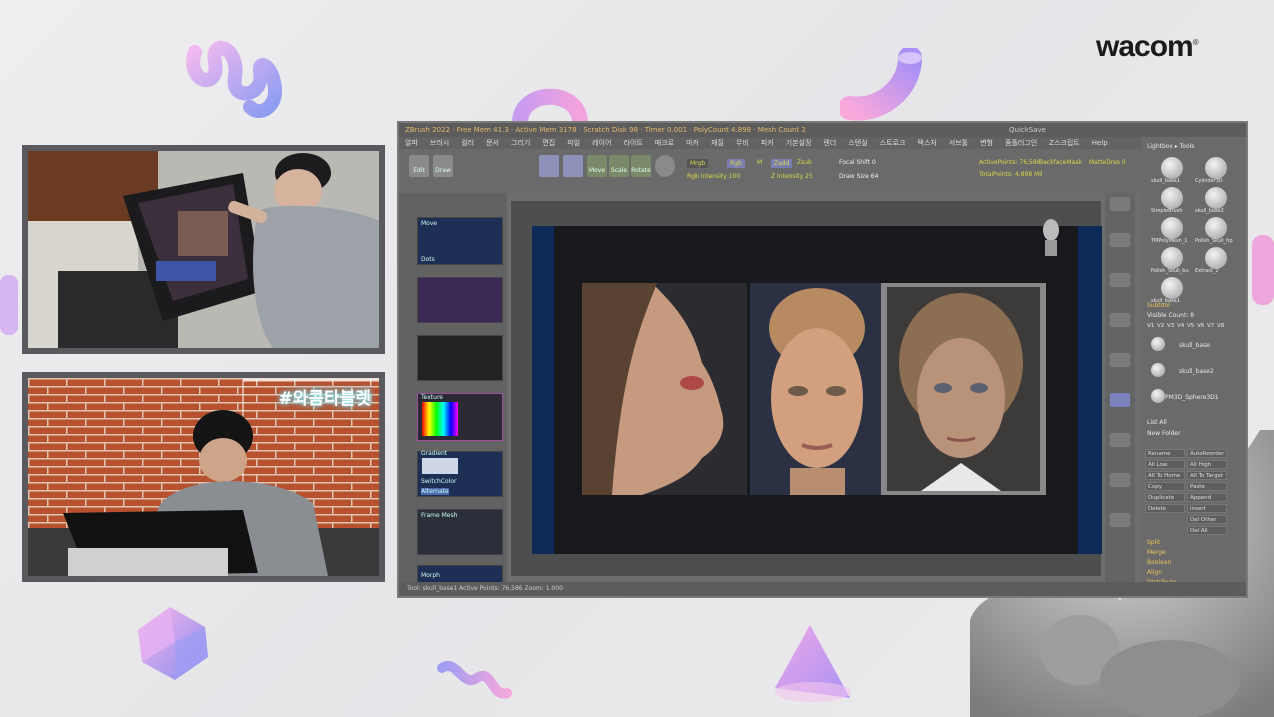 The image size is (1274, 717). I want to click on subtool-action-button: Del Other, so click(1207, 519).